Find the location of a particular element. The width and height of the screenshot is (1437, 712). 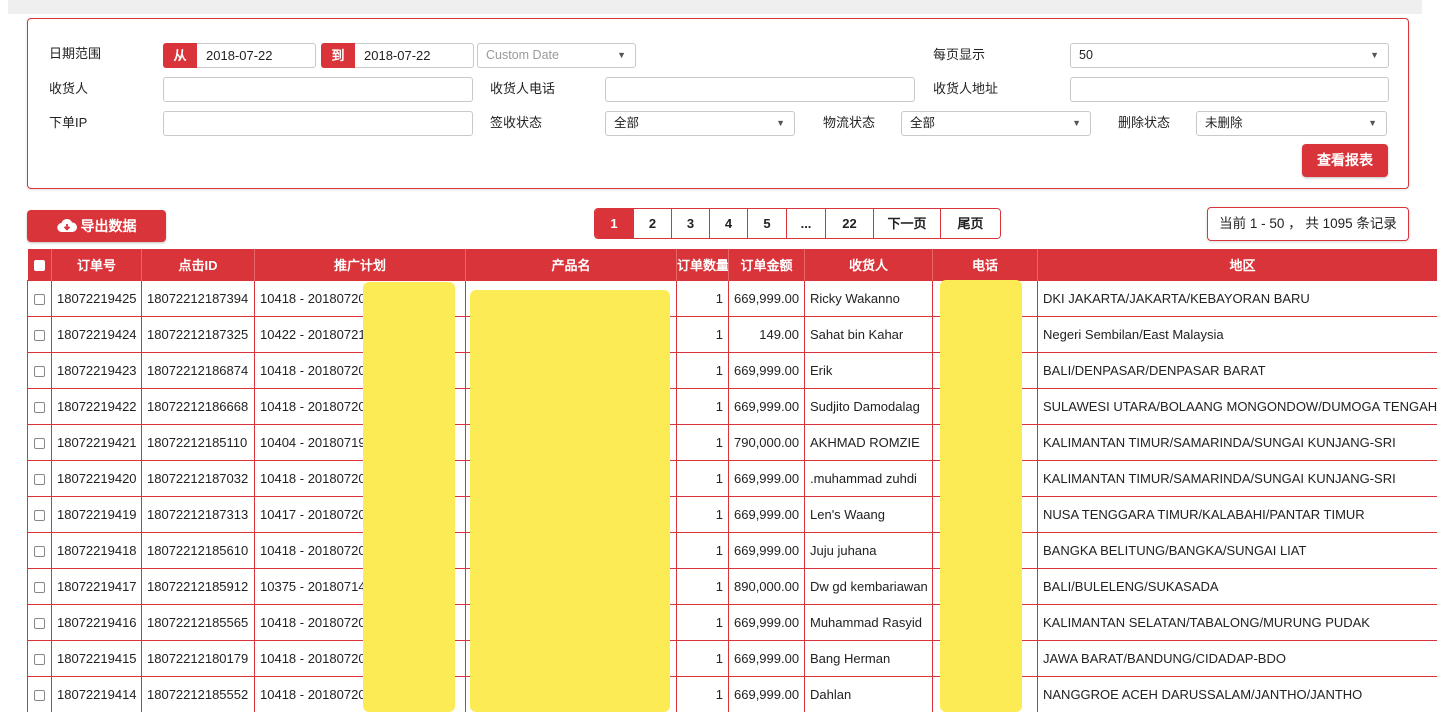

order-ip-input is located at coordinates (318, 123).